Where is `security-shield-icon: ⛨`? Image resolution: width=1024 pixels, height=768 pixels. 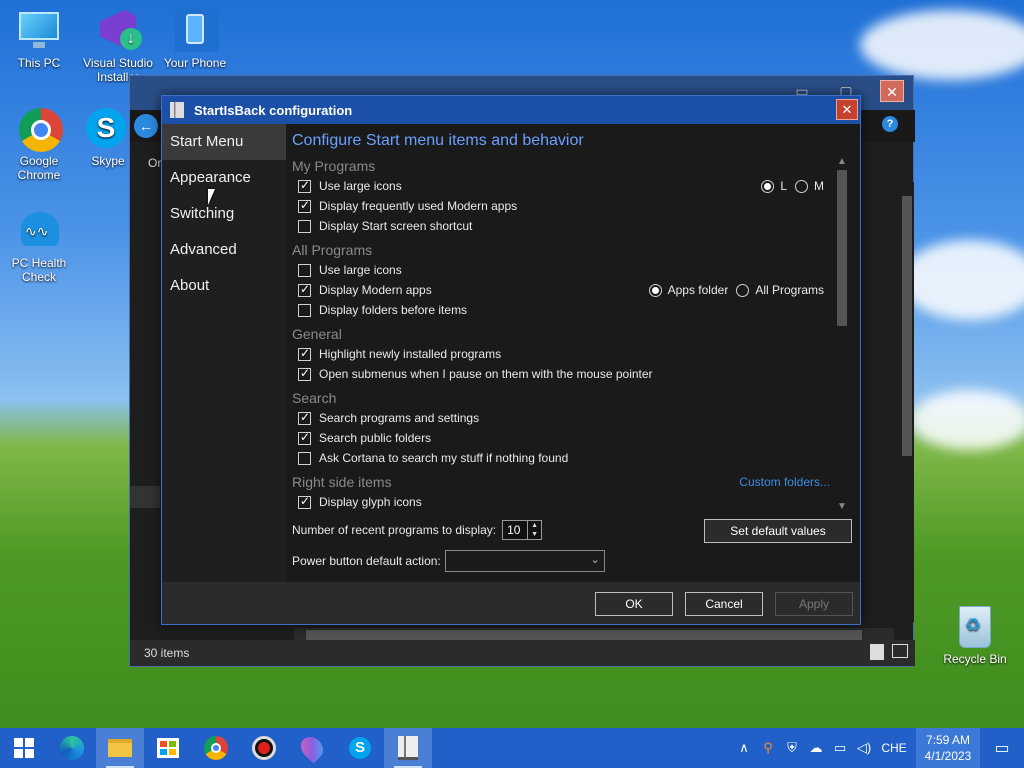 security-shield-icon: ⛨ is located at coordinates (792, 748).